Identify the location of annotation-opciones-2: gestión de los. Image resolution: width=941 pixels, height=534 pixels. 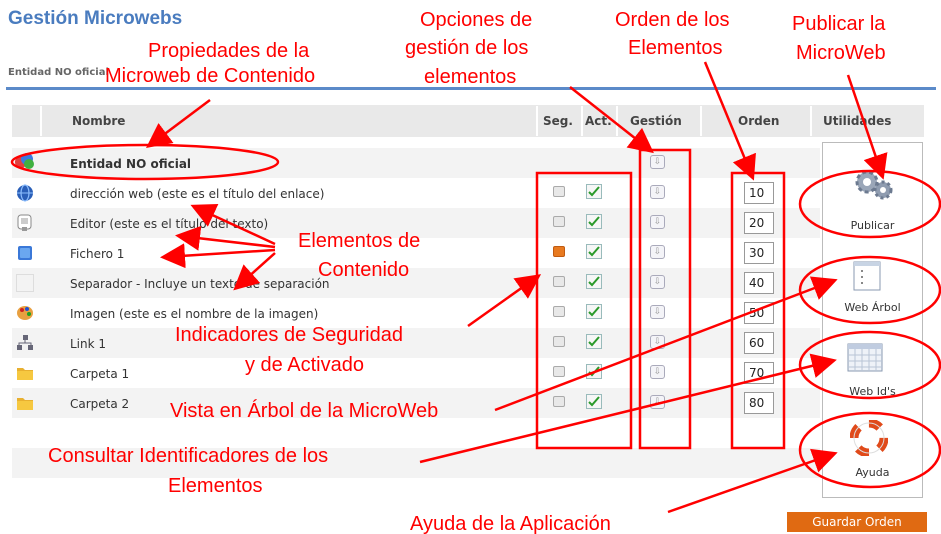
(467, 48).